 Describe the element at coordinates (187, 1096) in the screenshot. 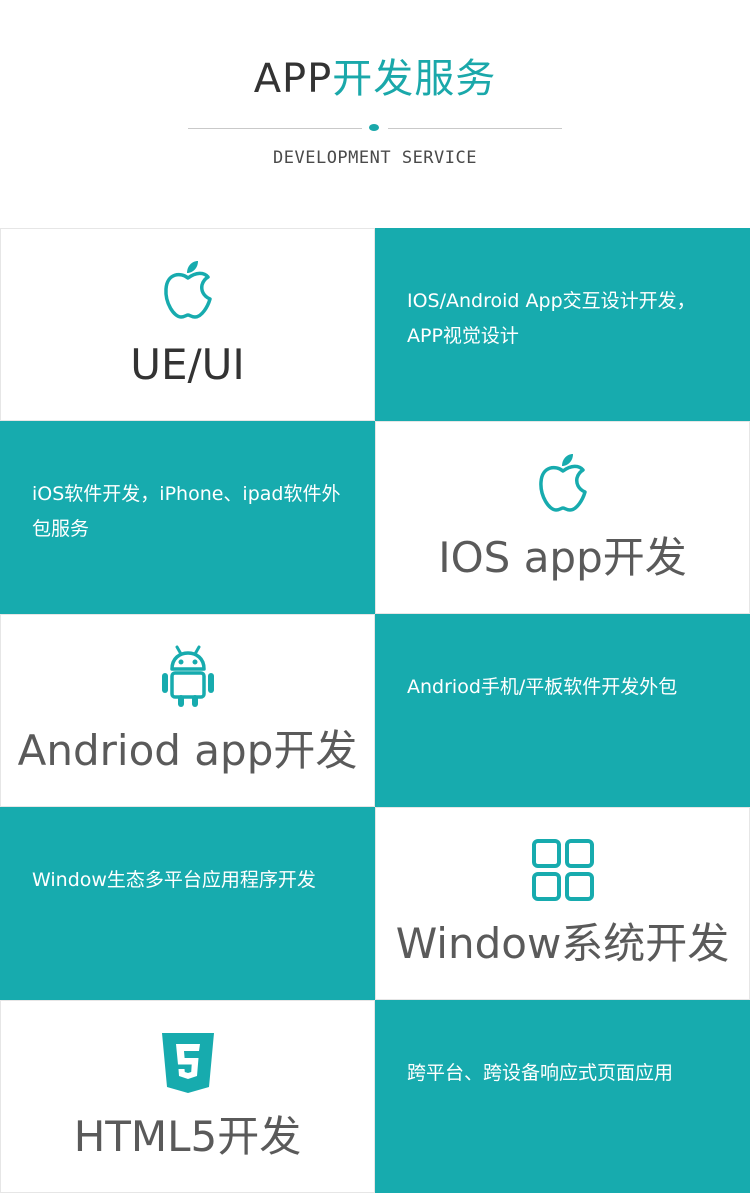

I see `service-card-html5: HTML5开发` at that location.